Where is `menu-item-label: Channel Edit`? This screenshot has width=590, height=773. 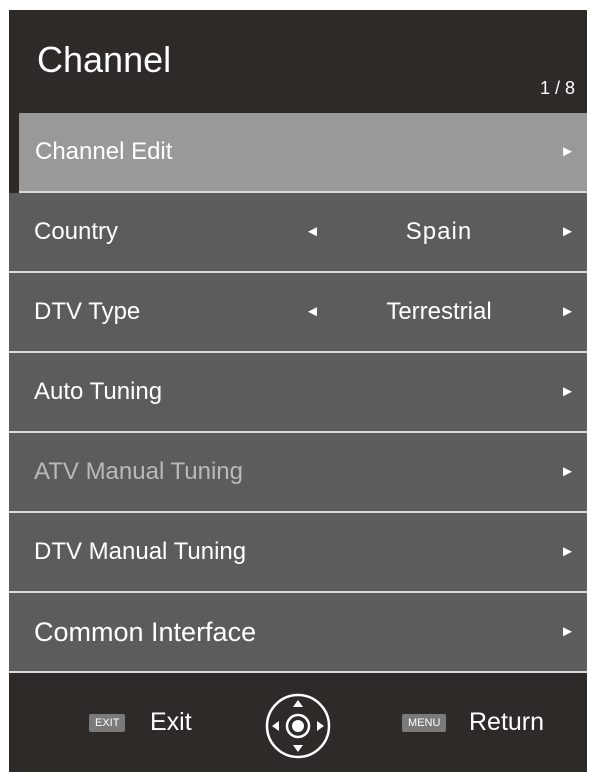
menu-item-label: Channel Edit is located at coordinates (104, 151).